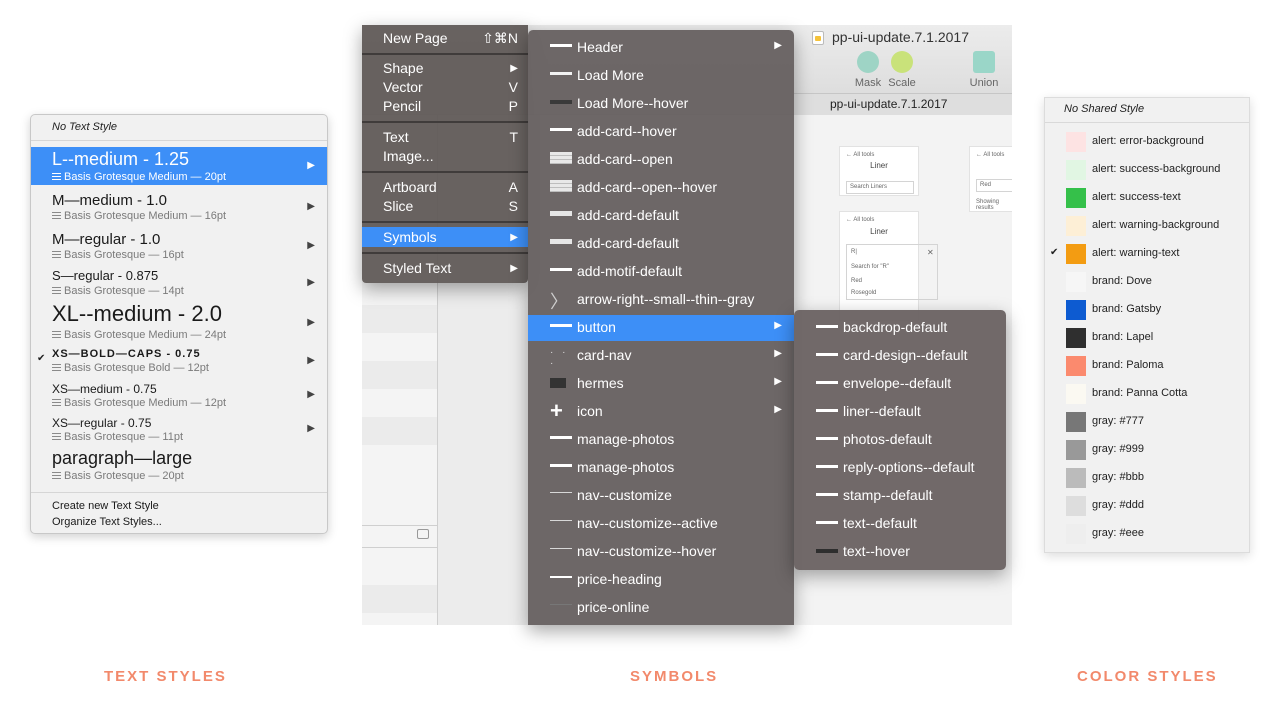  I want to click on text-style-name: M—regular - 1.0, so click(106, 239).